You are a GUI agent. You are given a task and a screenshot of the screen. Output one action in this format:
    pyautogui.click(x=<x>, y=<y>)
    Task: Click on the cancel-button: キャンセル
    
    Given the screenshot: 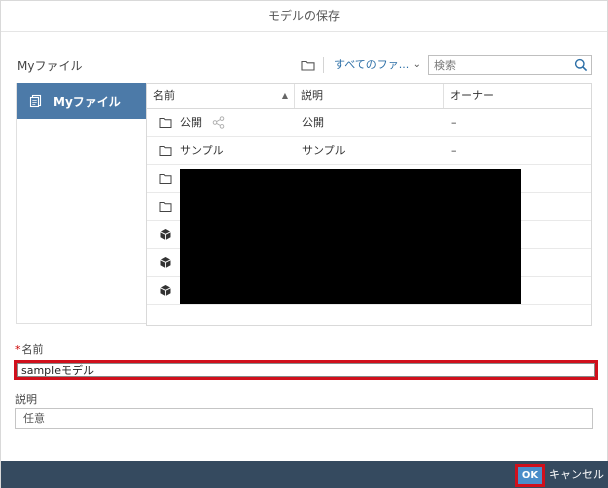 What is the action you would take?
    pyautogui.click(x=576, y=474)
    